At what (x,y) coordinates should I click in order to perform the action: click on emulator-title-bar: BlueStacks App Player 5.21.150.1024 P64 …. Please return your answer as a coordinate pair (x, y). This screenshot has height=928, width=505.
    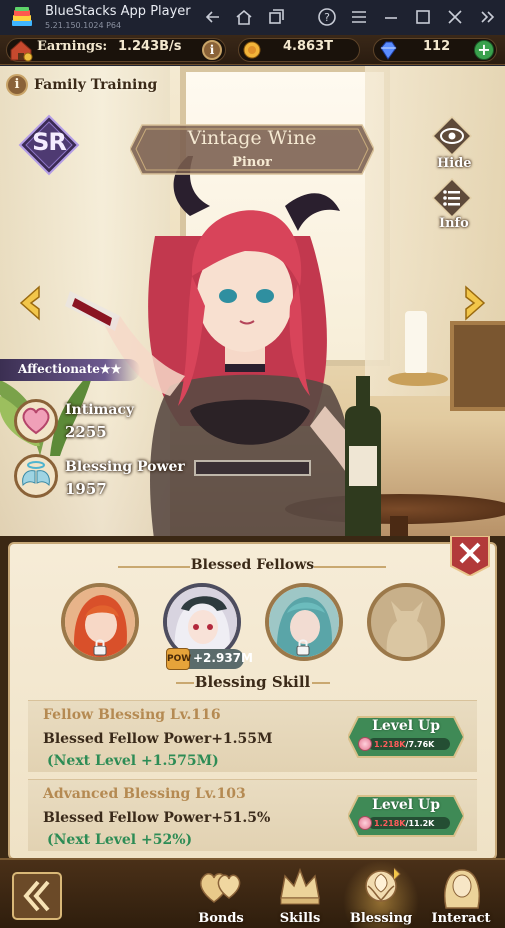
    Looking at the image, I should click on (252, 17).